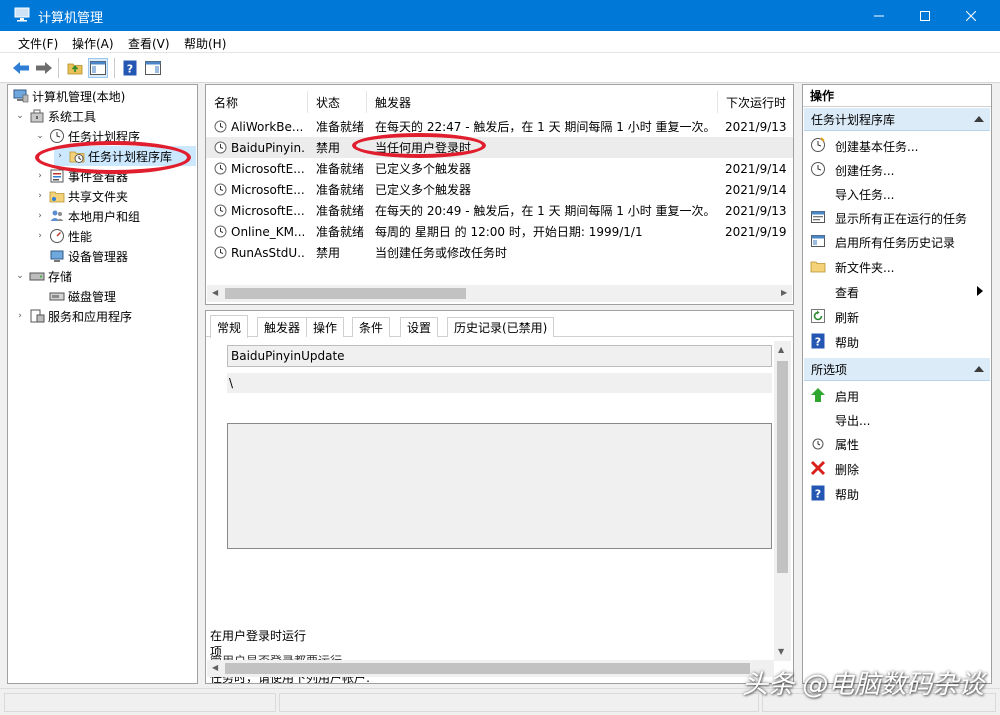  Describe the element at coordinates (87, 216) in the screenshot. I see `tree-node-local-users: › 本地用户和组` at that location.